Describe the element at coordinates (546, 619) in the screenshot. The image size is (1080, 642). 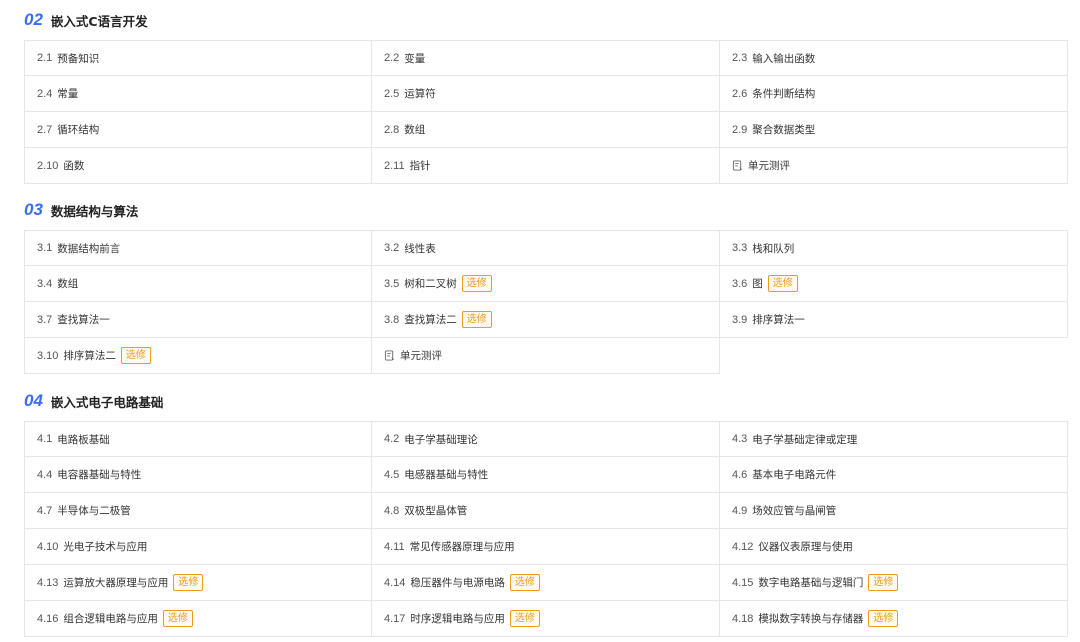
I see `lesson-item: 4.17 时序逻辑电路与应用 选修` at that location.